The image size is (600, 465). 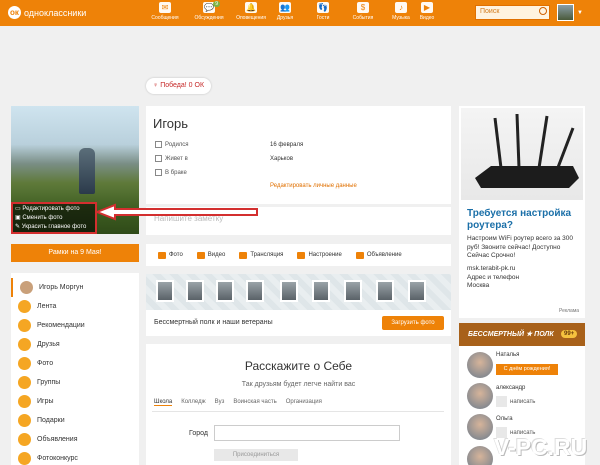 What do you see at coordinates (158, 144) in the screenshot?
I see `calendar-icon` at bounding box center [158, 144].